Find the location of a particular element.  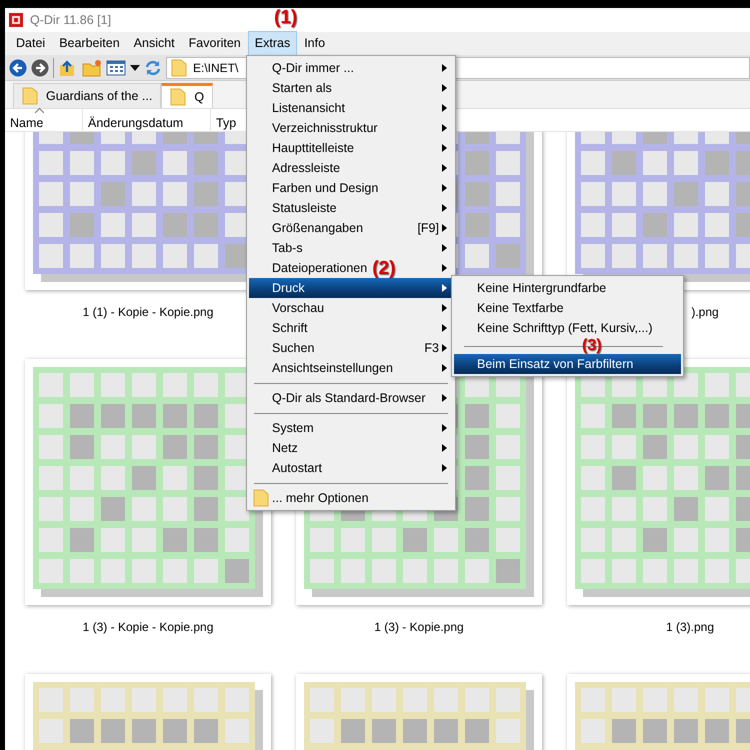

file-name: 1 (3) - Kopie - Kopie.png is located at coordinates (148, 627).